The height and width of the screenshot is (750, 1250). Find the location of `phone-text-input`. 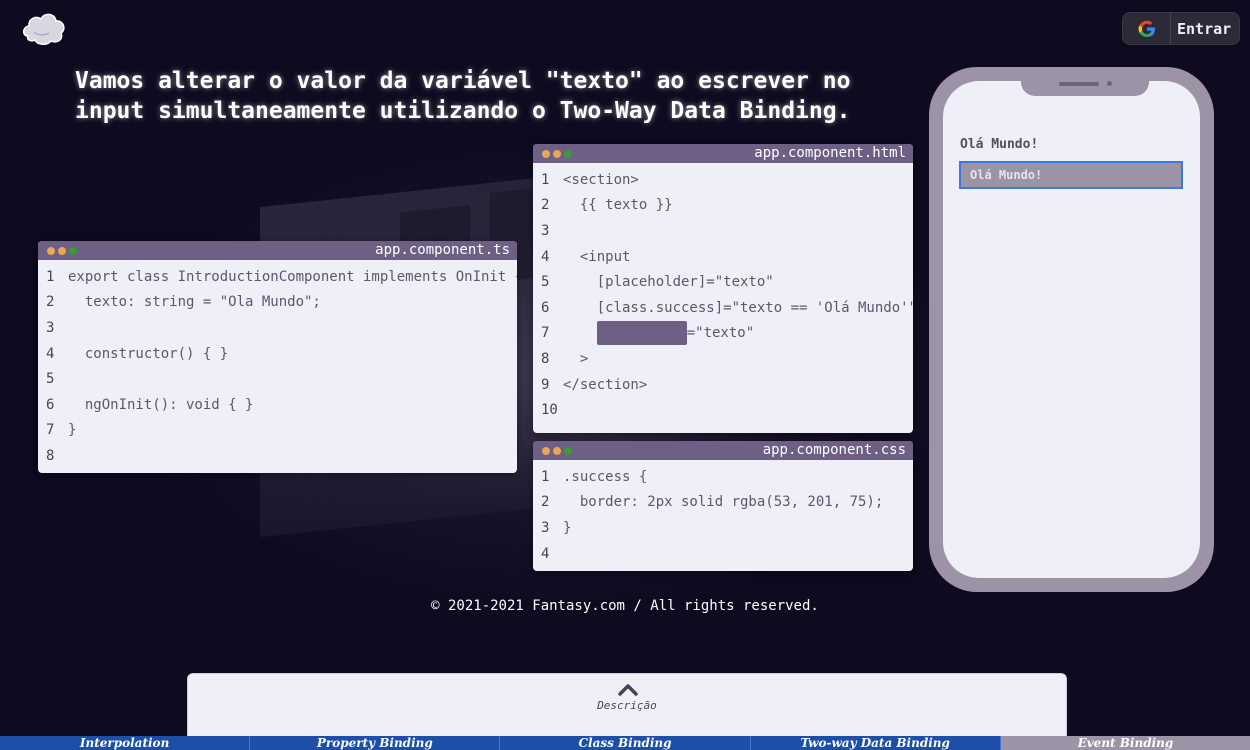

phone-text-input is located at coordinates (1071, 175).